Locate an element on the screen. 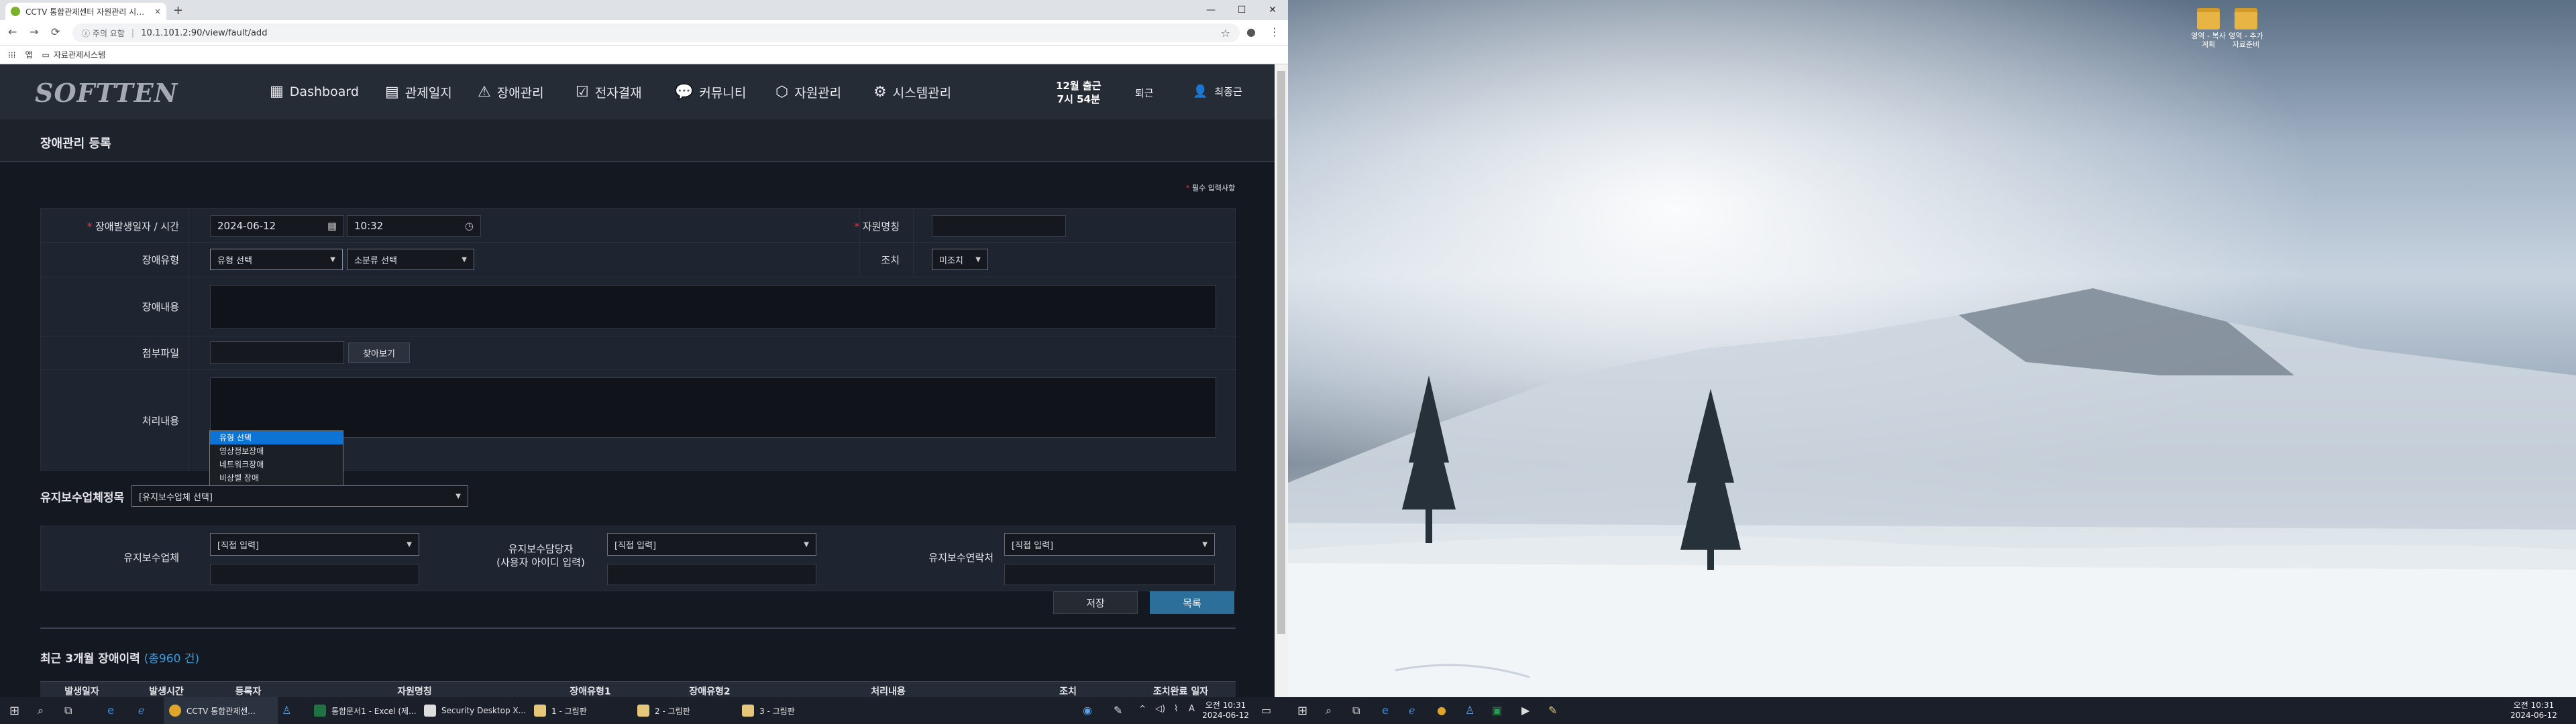 The image size is (2576, 724). bookmark-star-icon: ☆ is located at coordinates (1225, 33).